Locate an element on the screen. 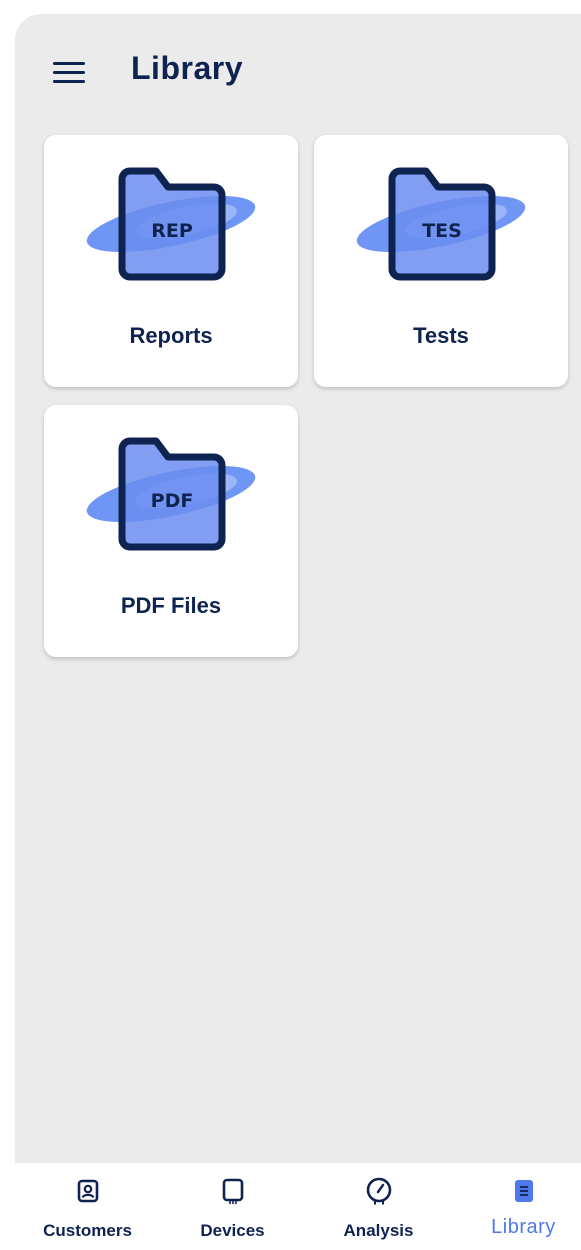  app-header: Library is located at coordinates (298, 69).